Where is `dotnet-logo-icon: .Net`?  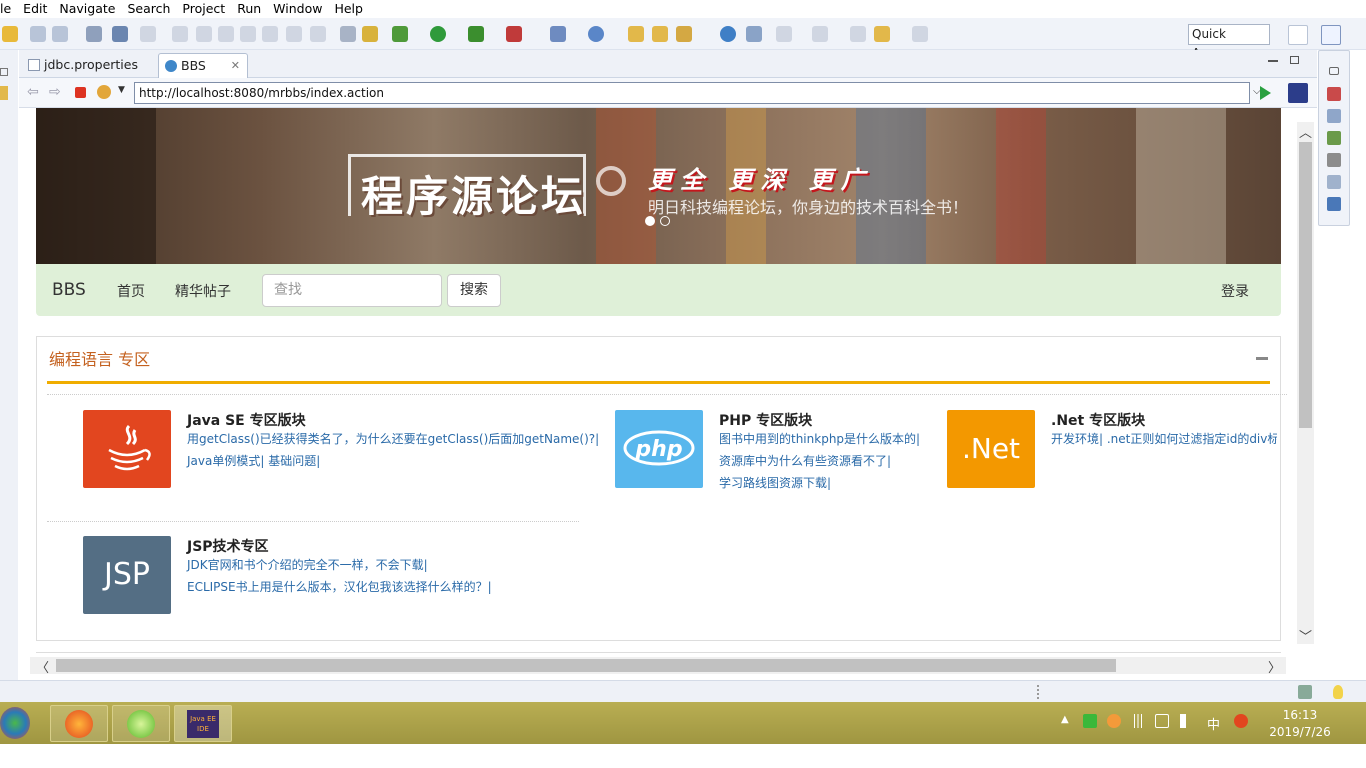 dotnet-logo-icon: .Net is located at coordinates (991, 449).